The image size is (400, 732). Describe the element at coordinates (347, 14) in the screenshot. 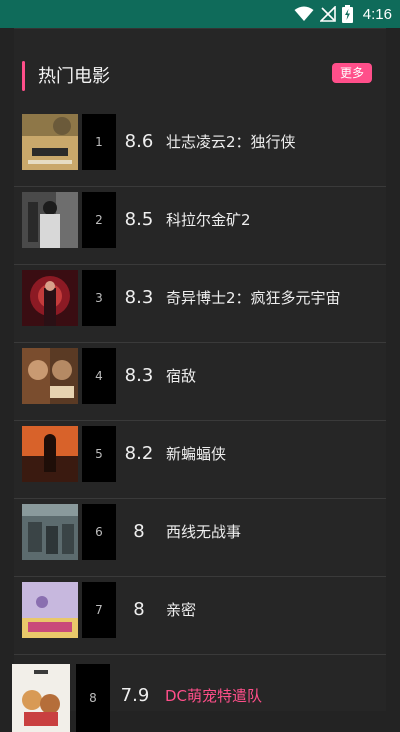

I see `battery-charging-icon` at that location.